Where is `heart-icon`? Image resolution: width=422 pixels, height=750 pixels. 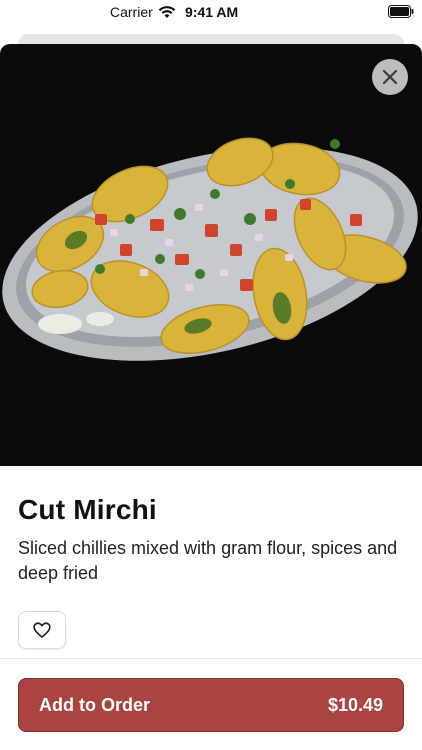 heart-icon is located at coordinates (42, 630).